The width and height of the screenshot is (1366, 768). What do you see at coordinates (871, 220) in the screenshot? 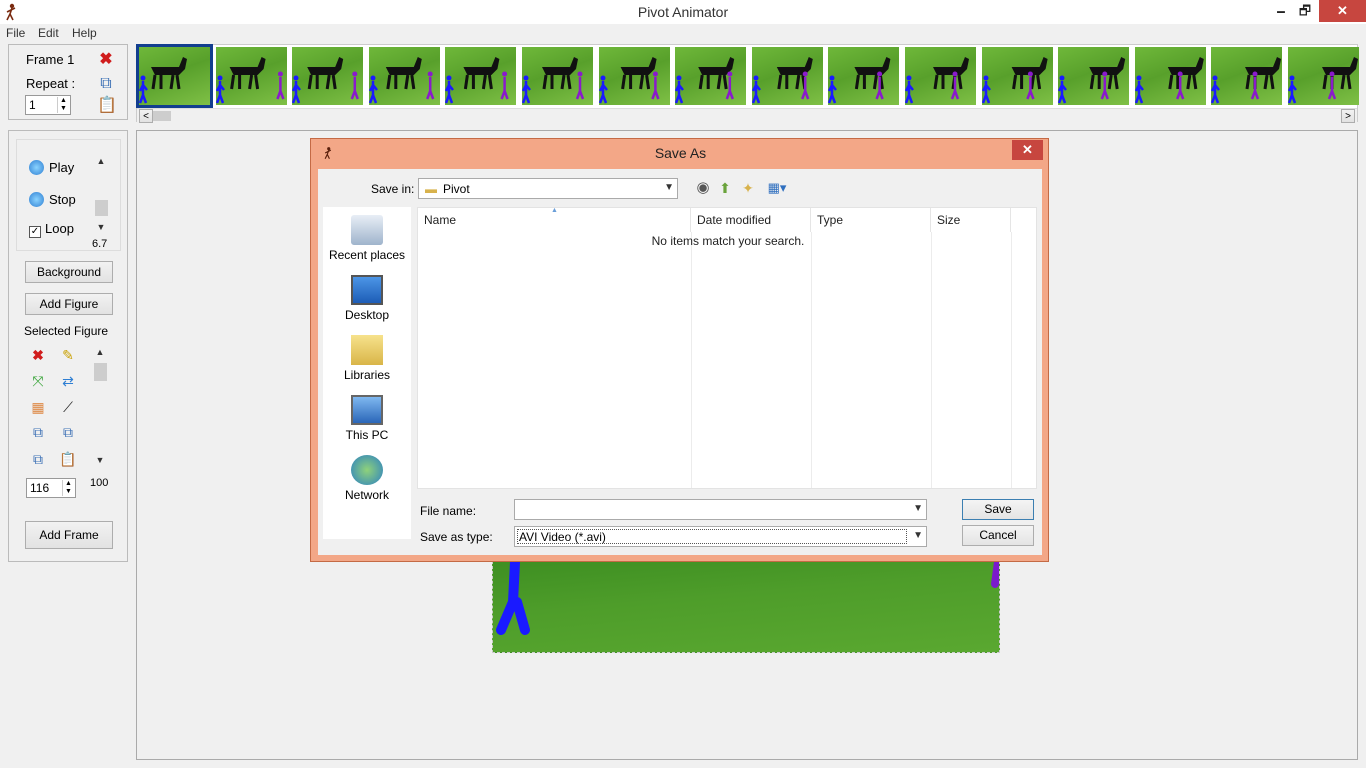
I see `column-type: Type` at bounding box center [871, 220].